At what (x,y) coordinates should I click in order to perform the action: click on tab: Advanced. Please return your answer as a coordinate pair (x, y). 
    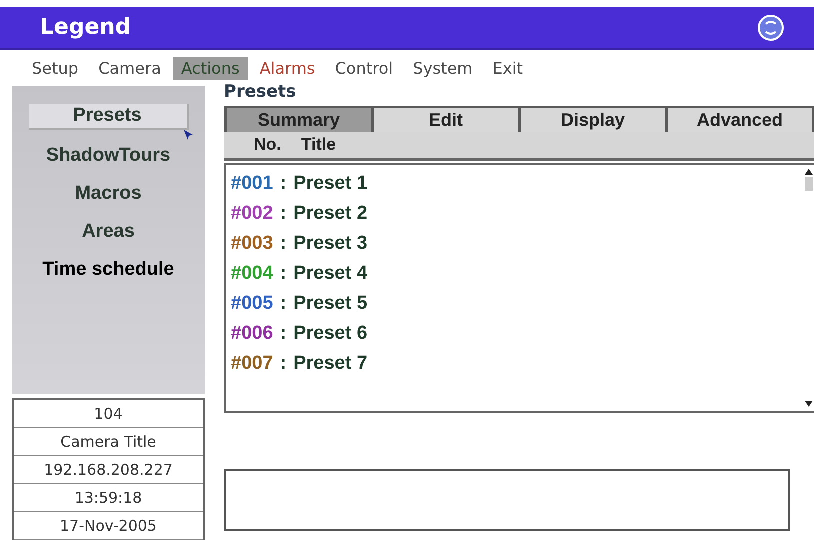
    Looking at the image, I should click on (740, 120).